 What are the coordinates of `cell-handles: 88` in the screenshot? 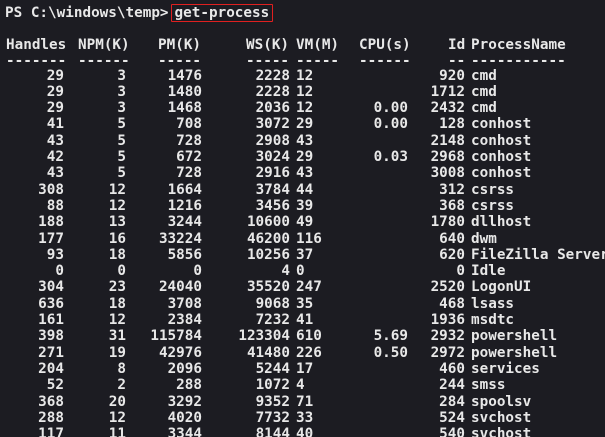 It's located at (55, 205).